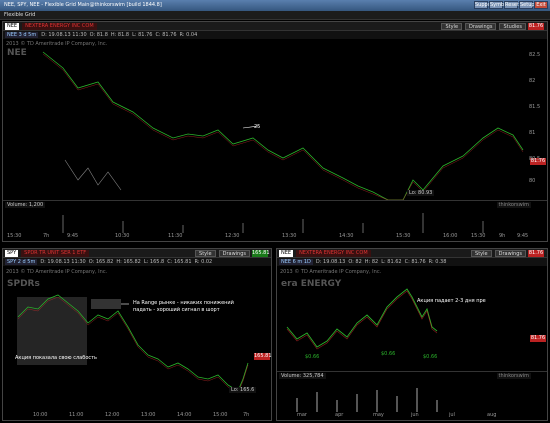 Image resolution: width=550 pixels, height=423 pixels. What do you see at coordinates (112, 415) in the screenshot?
I see `left-x-tick: 12:00` at bounding box center [112, 415].